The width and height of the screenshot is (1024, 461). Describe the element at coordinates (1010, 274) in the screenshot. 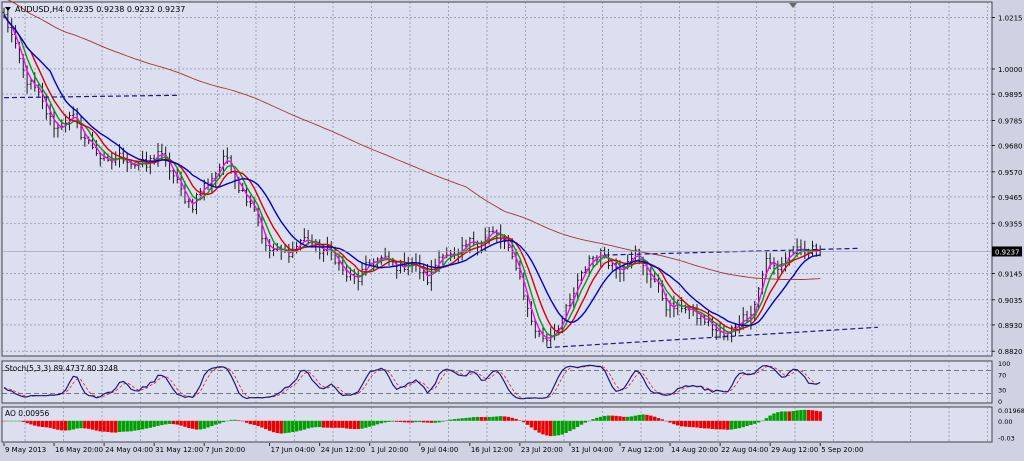

I see `y-tick-label: 0.9145` at that location.